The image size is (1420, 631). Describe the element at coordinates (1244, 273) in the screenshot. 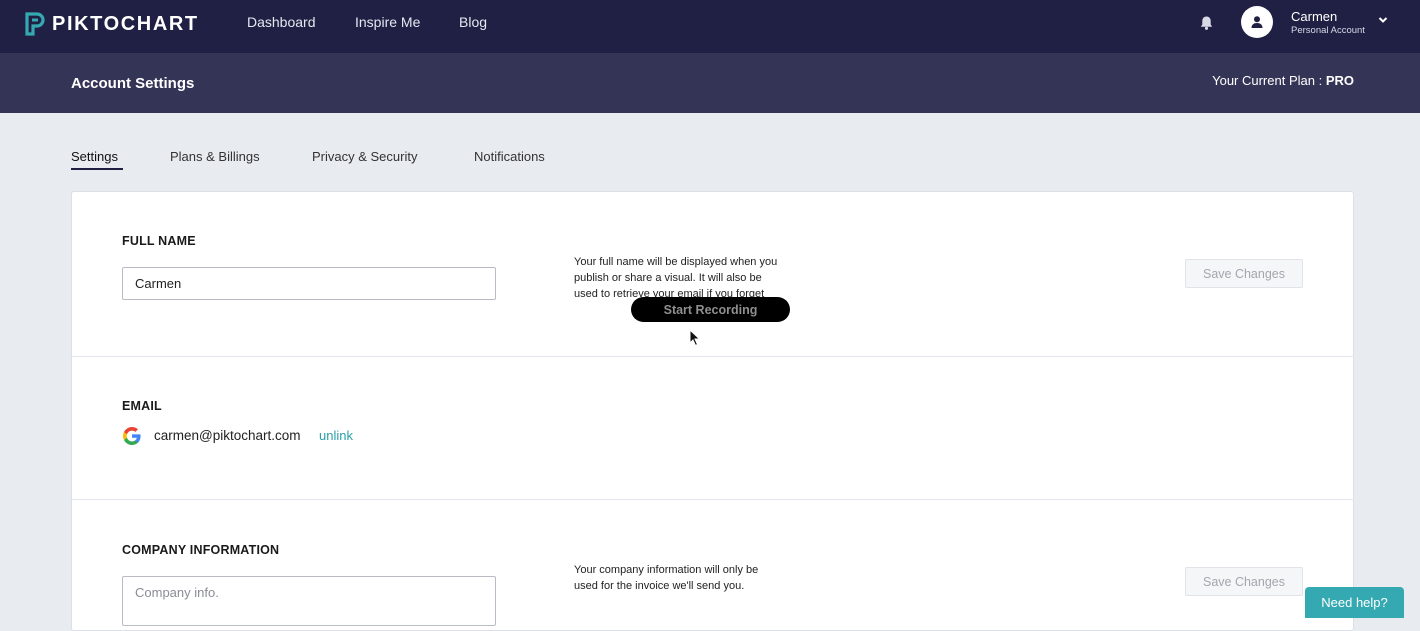

I see `save-full-name-button: Save Changes` at that location.